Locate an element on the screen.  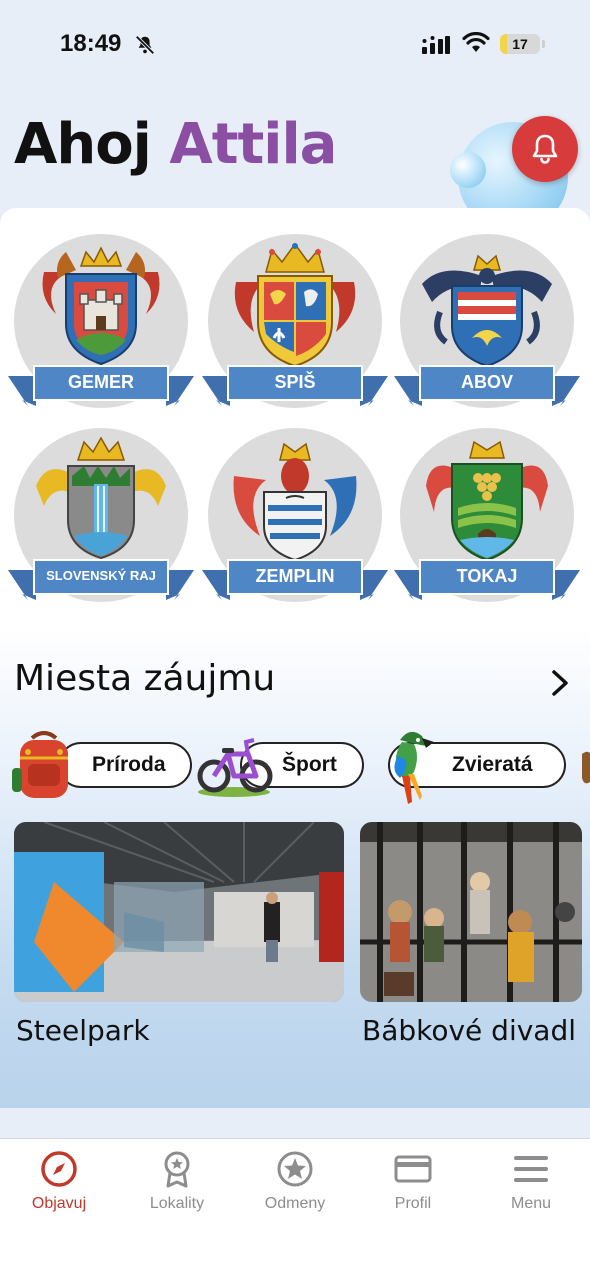
chip-label: Šport is located at coordinates (309, 764).